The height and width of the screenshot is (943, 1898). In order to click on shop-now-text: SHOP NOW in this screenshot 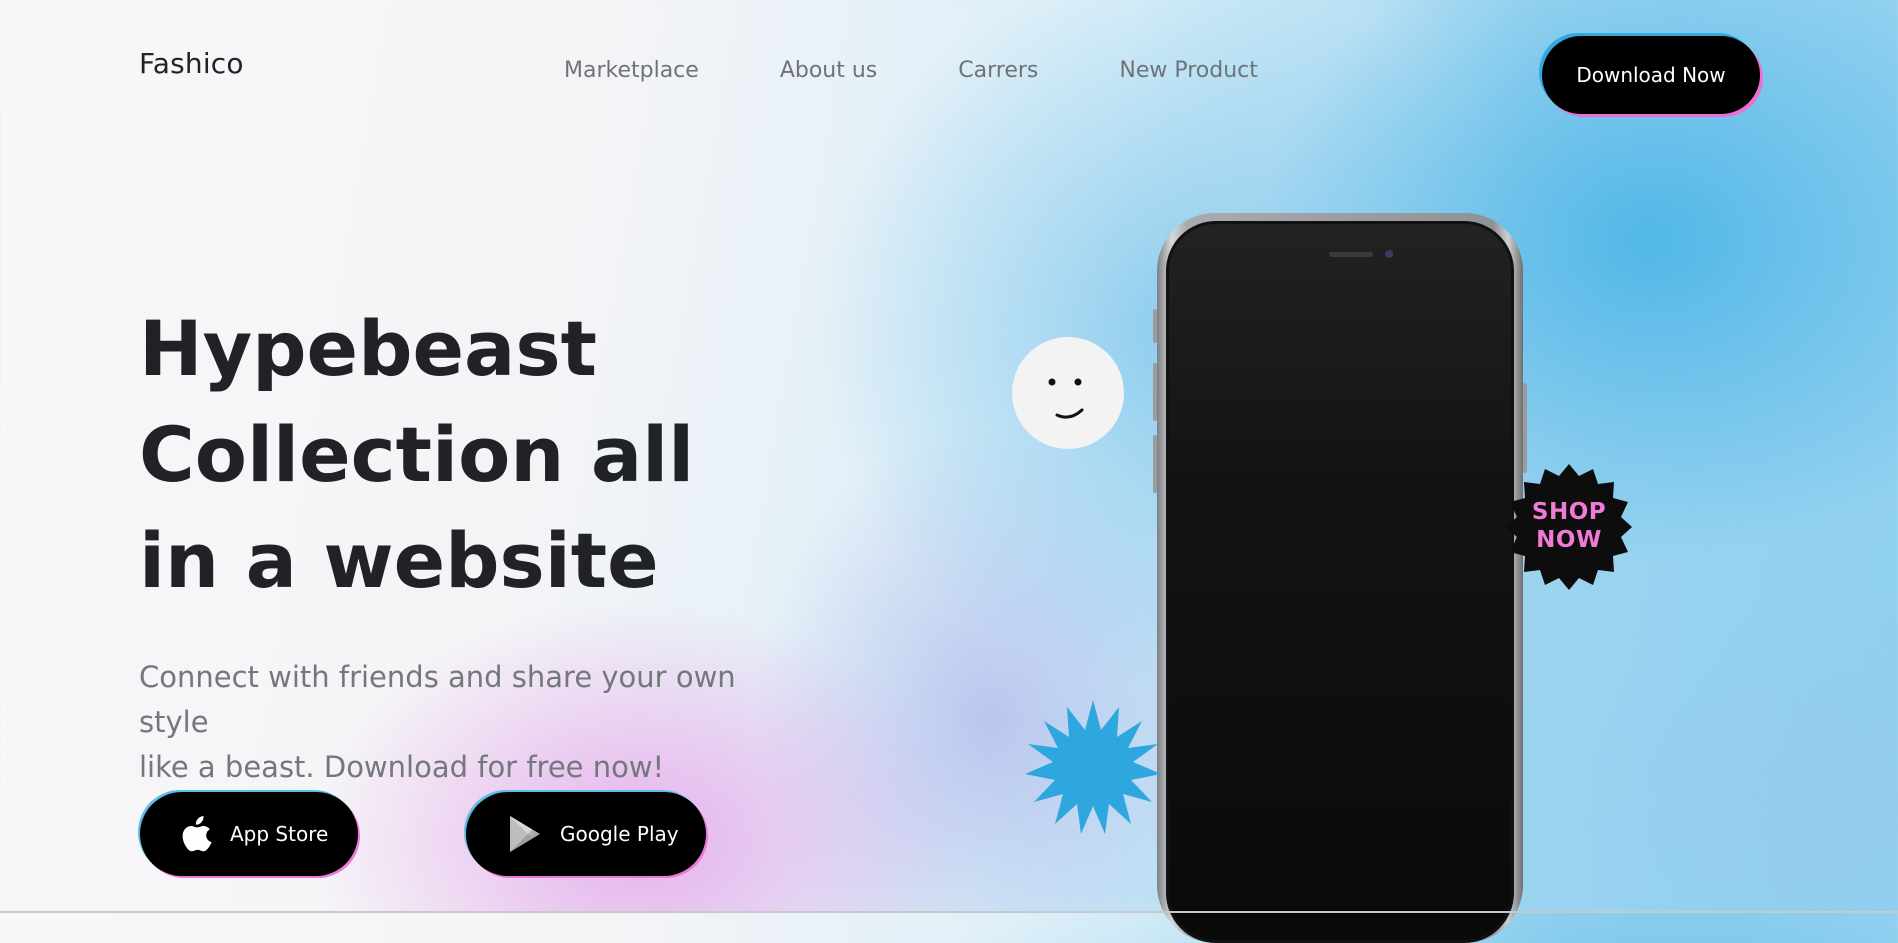, I will do `click(1569, 526)`.